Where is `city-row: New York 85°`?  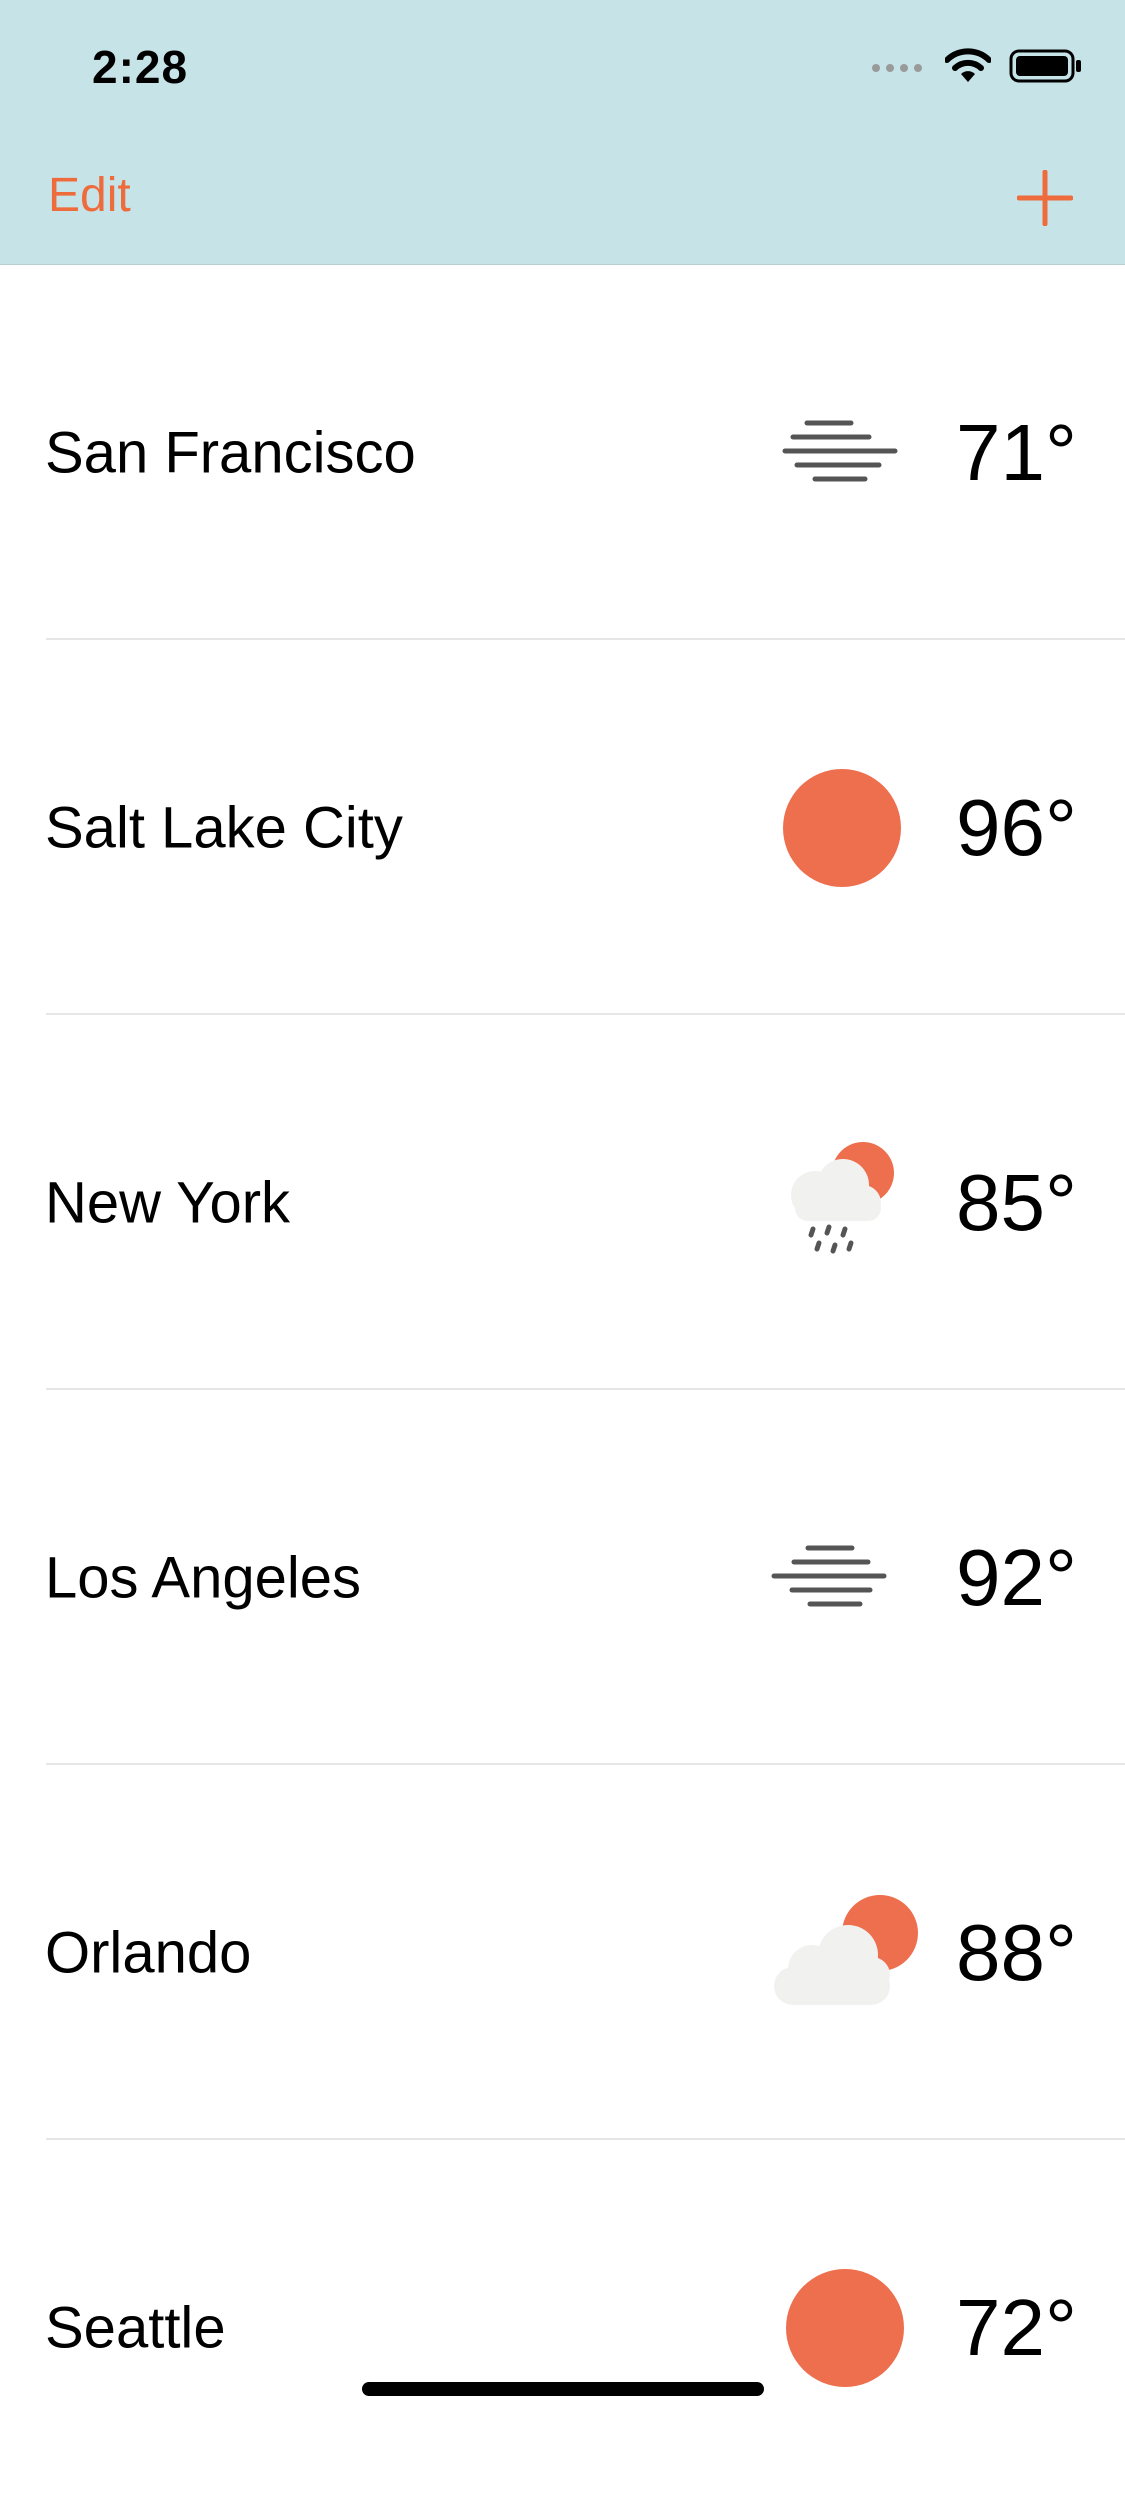
city-row: New York 85° is located at coordinates (562, 1202).